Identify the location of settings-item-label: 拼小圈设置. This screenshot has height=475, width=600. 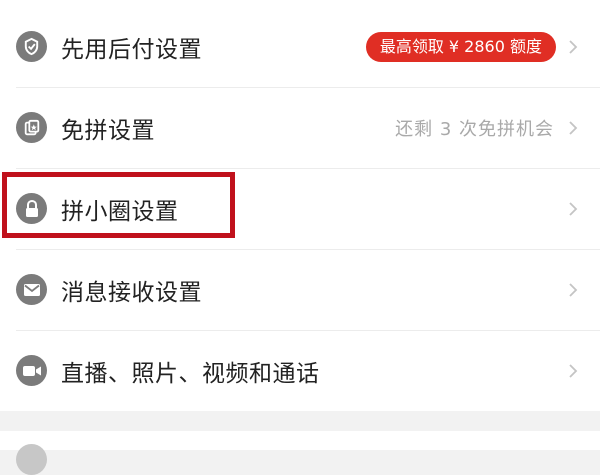
(120, 211).